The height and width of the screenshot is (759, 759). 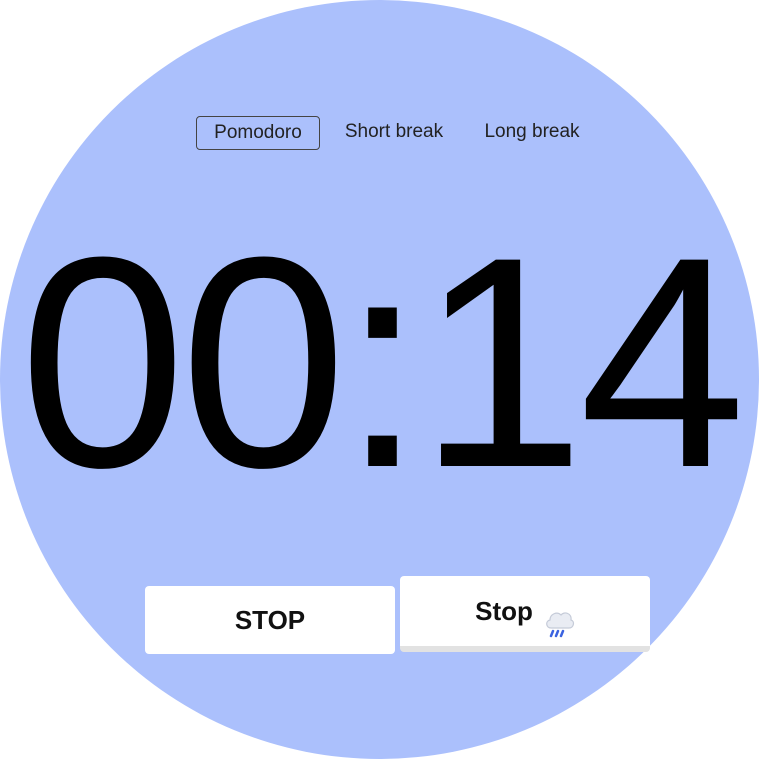 I want to click on tab-long-break: Long break, so click(x=532, y=133).